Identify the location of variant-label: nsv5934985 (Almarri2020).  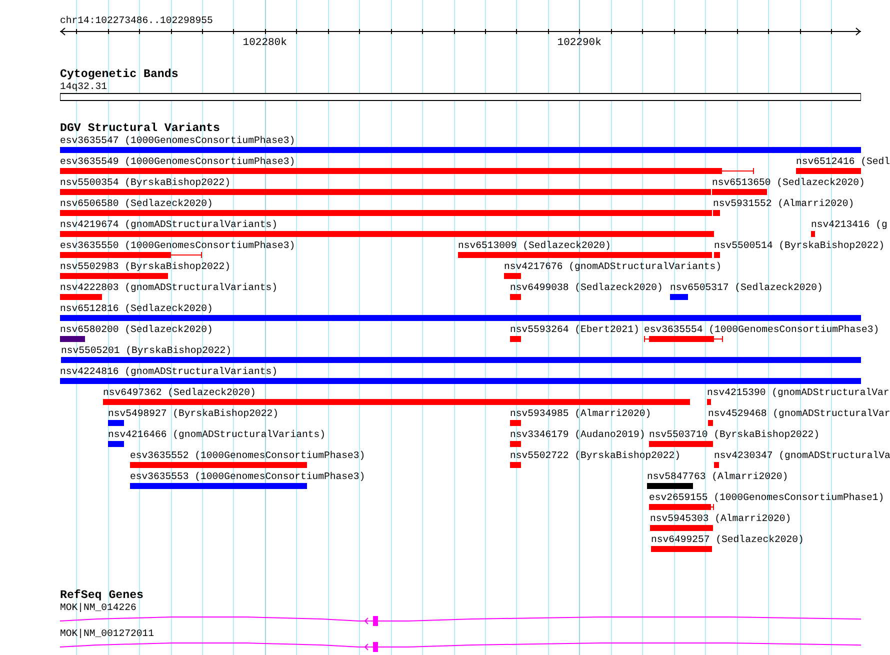
(581, 414).